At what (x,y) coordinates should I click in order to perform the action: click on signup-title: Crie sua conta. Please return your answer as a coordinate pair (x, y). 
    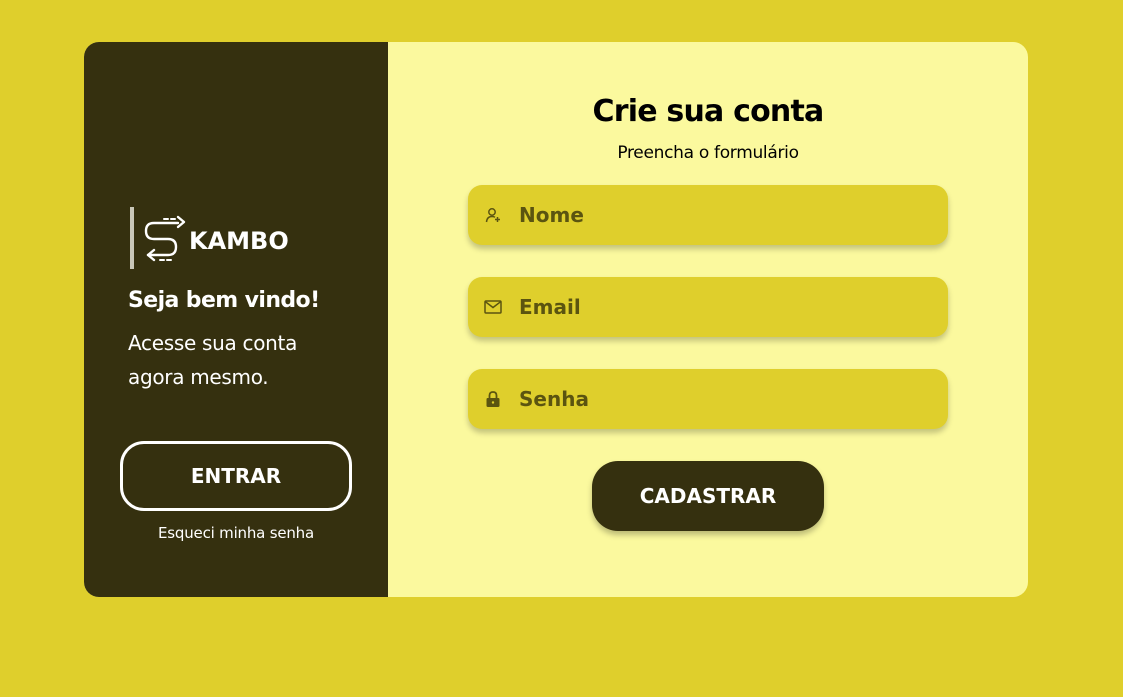
    Looking at the image, I should click on (708, 111).